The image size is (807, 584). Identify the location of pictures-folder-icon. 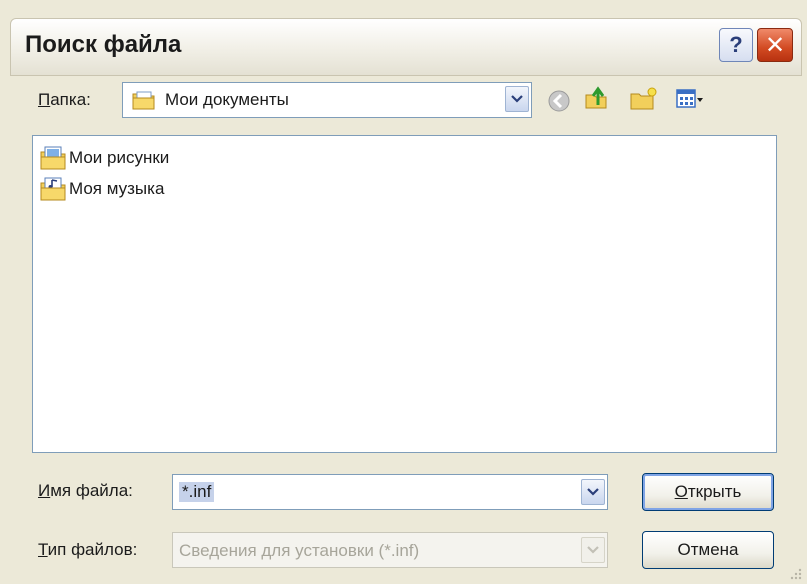
(53, 158).